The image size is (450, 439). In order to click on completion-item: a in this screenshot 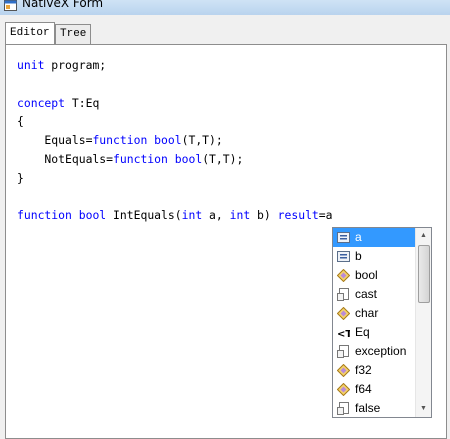, I will do `click(374, 237)`.